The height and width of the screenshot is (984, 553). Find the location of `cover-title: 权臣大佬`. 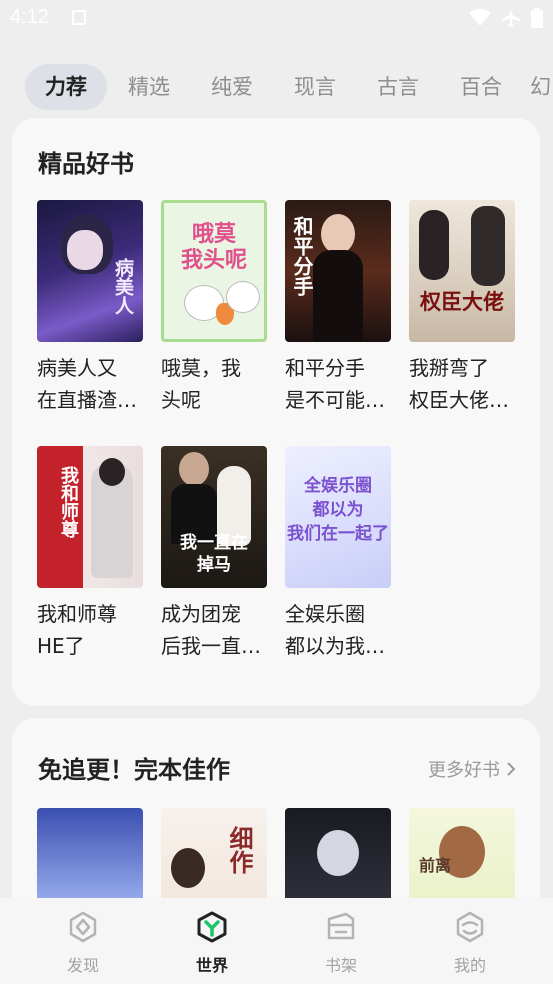

cover-title: 权臣大佬 is located at coordinates (462, 301).